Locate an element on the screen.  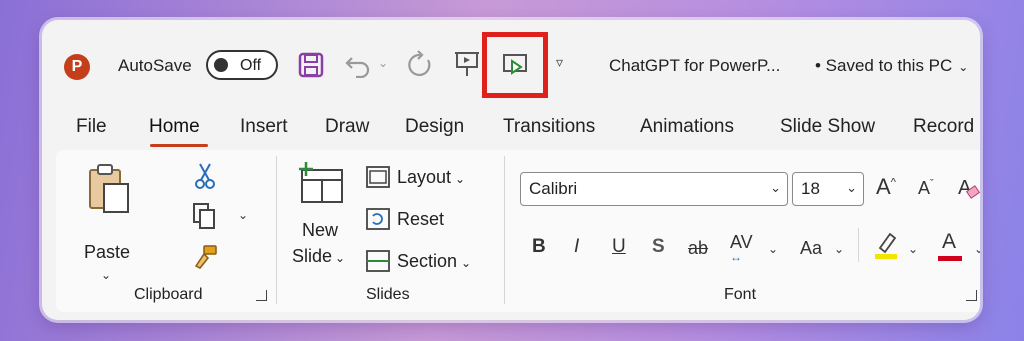
toggle-knob is located at coordinates (221, 65).